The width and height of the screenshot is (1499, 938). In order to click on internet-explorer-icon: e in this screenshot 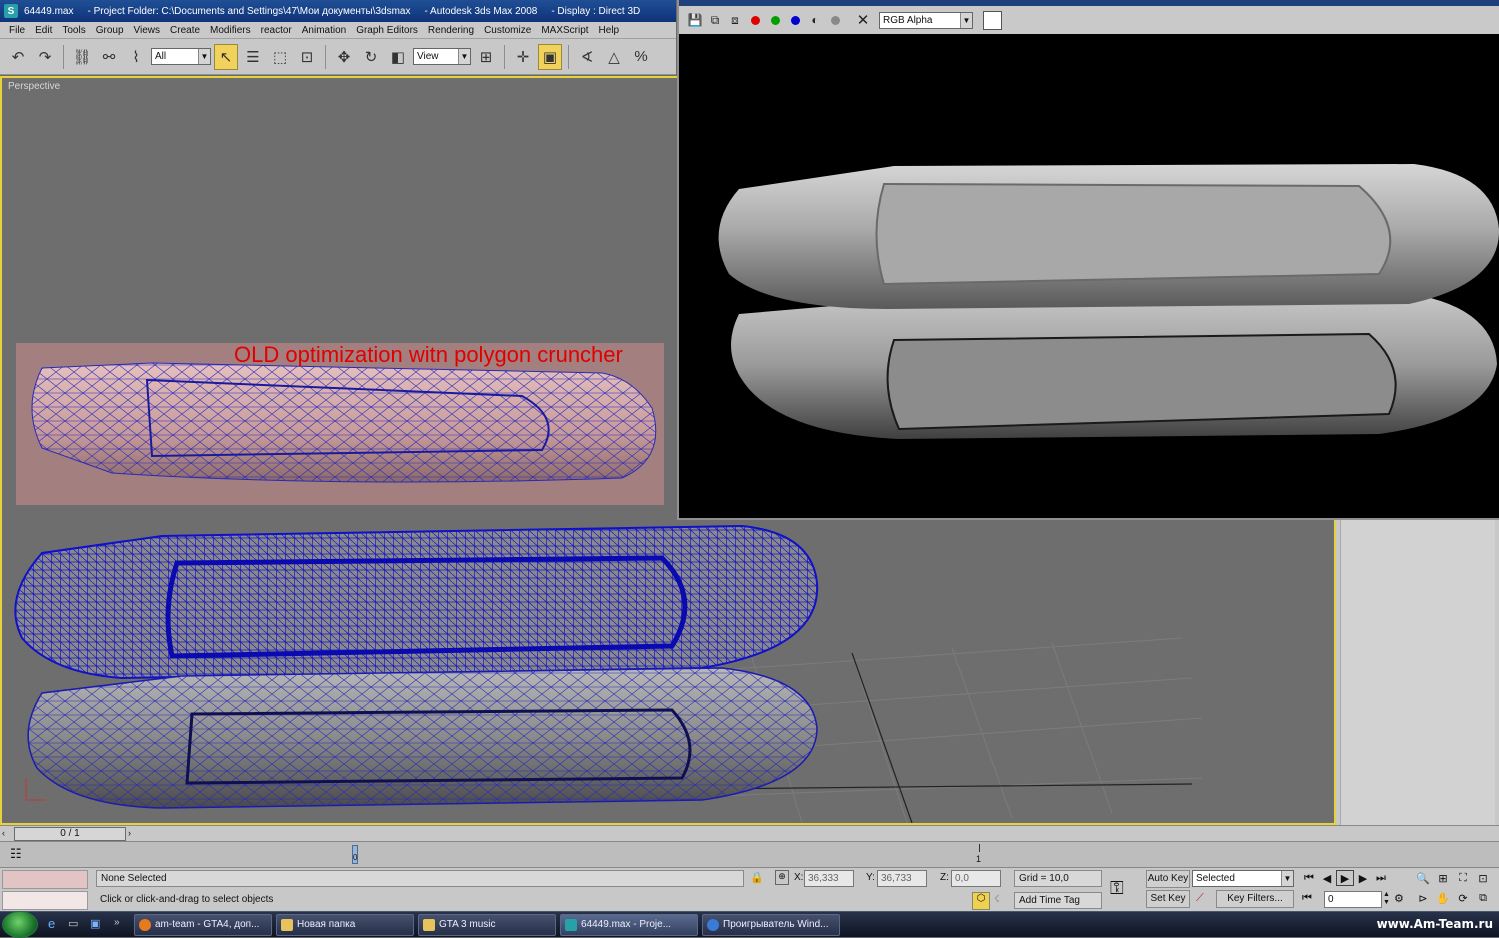, I will do `click(51, 923)`.